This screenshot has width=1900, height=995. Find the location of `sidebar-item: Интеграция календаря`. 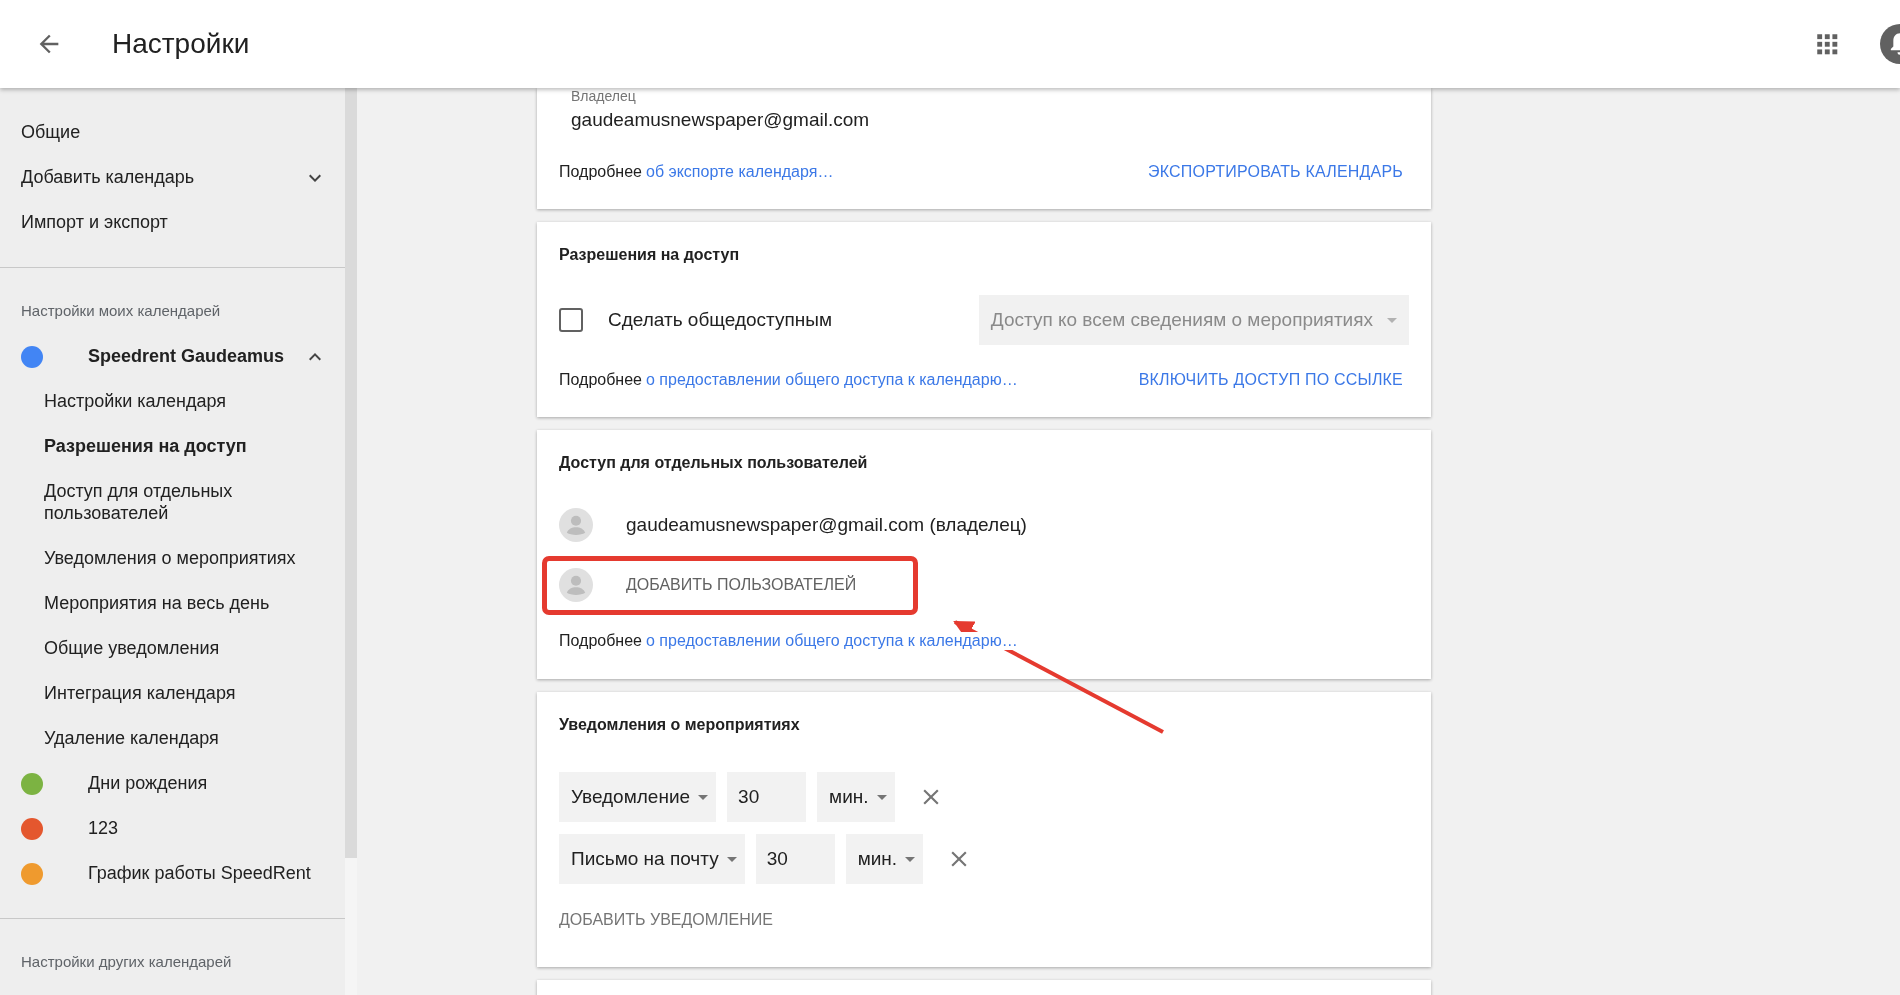

sidebar-item: Интеграция календаря is located at coordinates (172, 693).